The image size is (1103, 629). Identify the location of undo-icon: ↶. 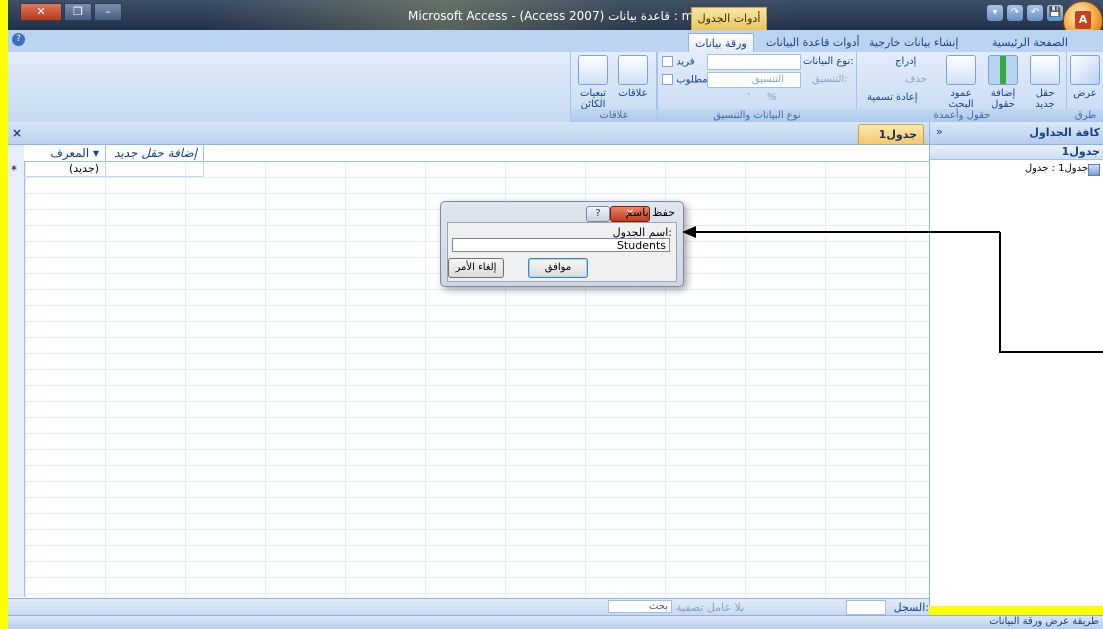
(1035, 13).